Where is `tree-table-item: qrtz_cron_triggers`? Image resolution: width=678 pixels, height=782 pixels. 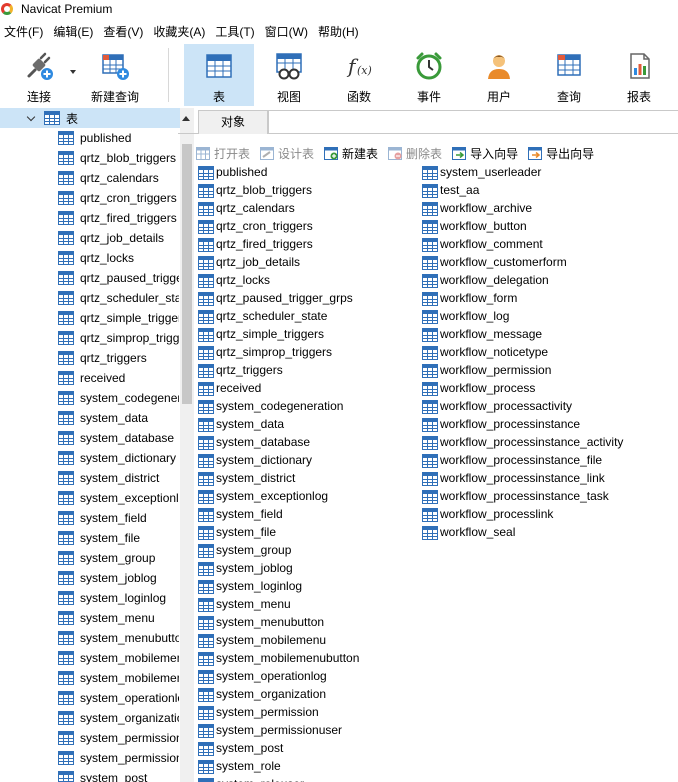
tree-table-item: qrtz_cron_triggers is located at coordinates (90, 198).